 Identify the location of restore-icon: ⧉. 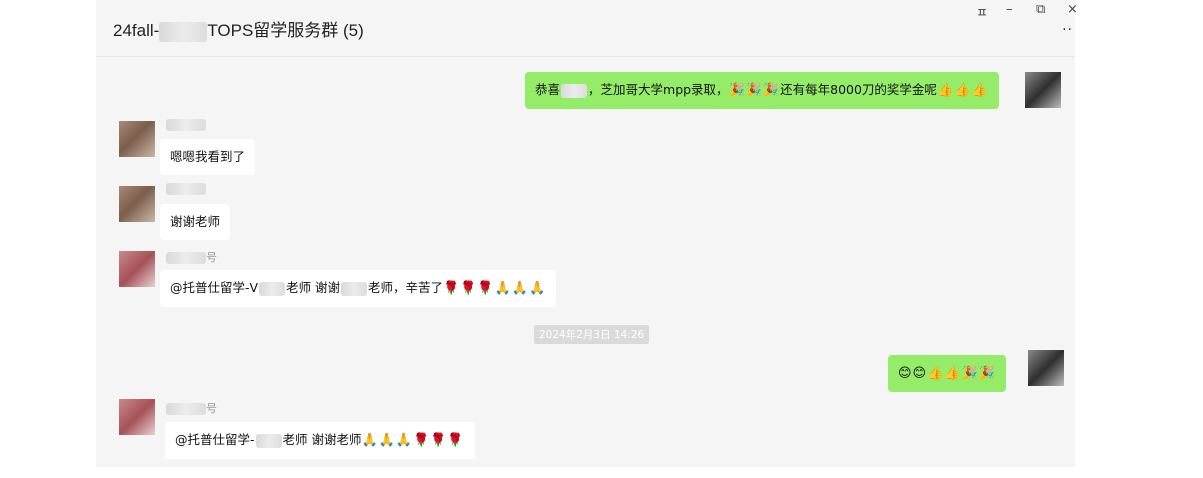
(1040, 9).